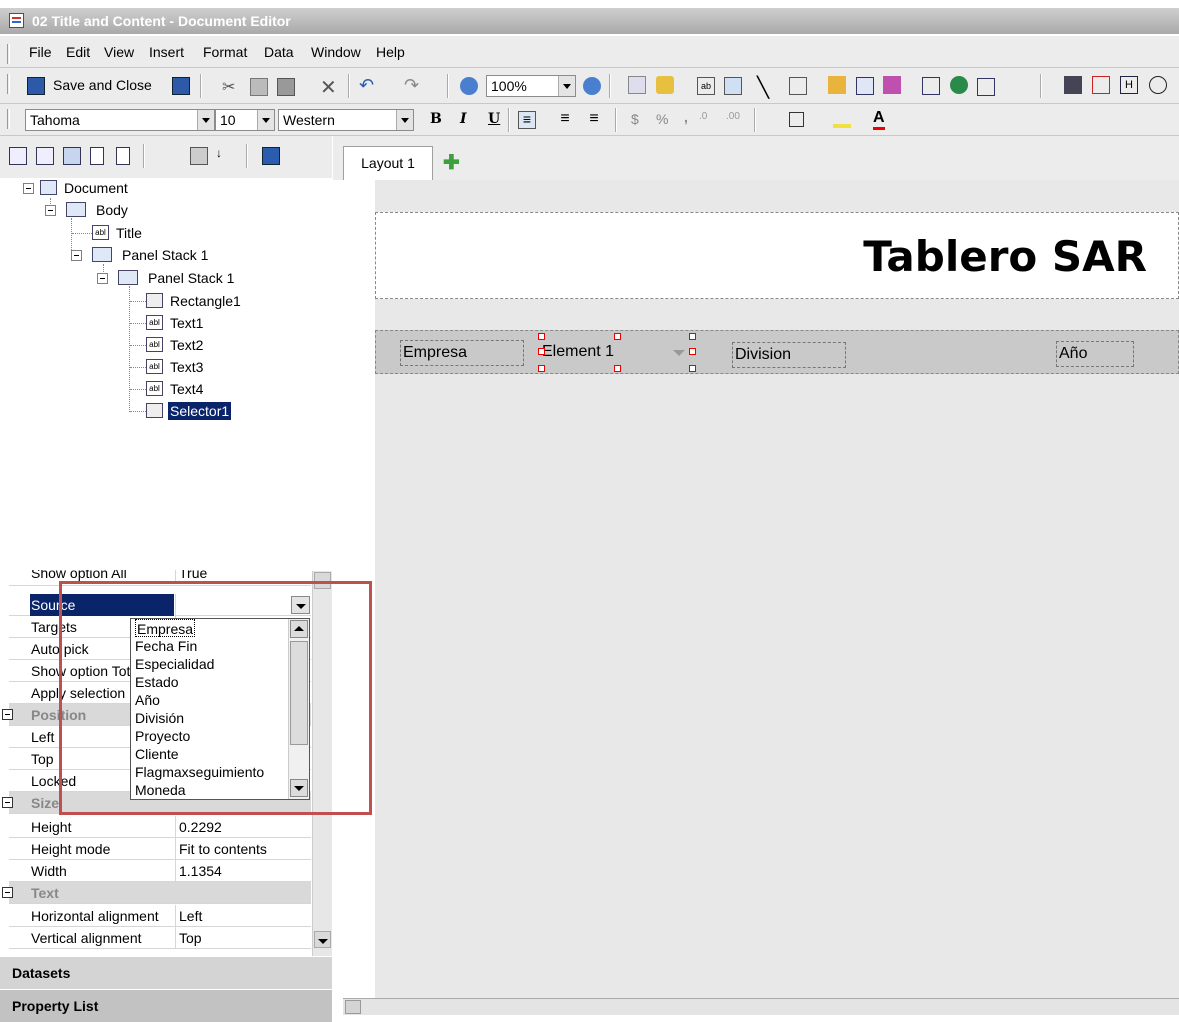 The height and width of the screenshot is (1022, 1179). I want to click on menu-file: File, so click(40, 52).